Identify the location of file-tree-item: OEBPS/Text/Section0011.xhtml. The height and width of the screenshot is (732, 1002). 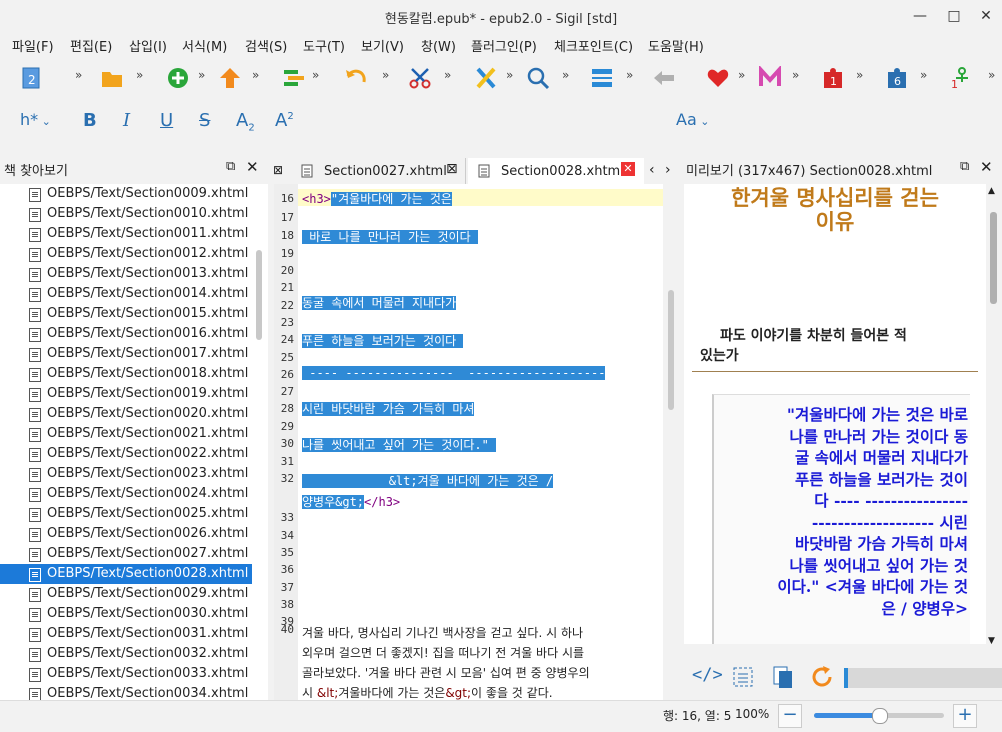
(126, 234).